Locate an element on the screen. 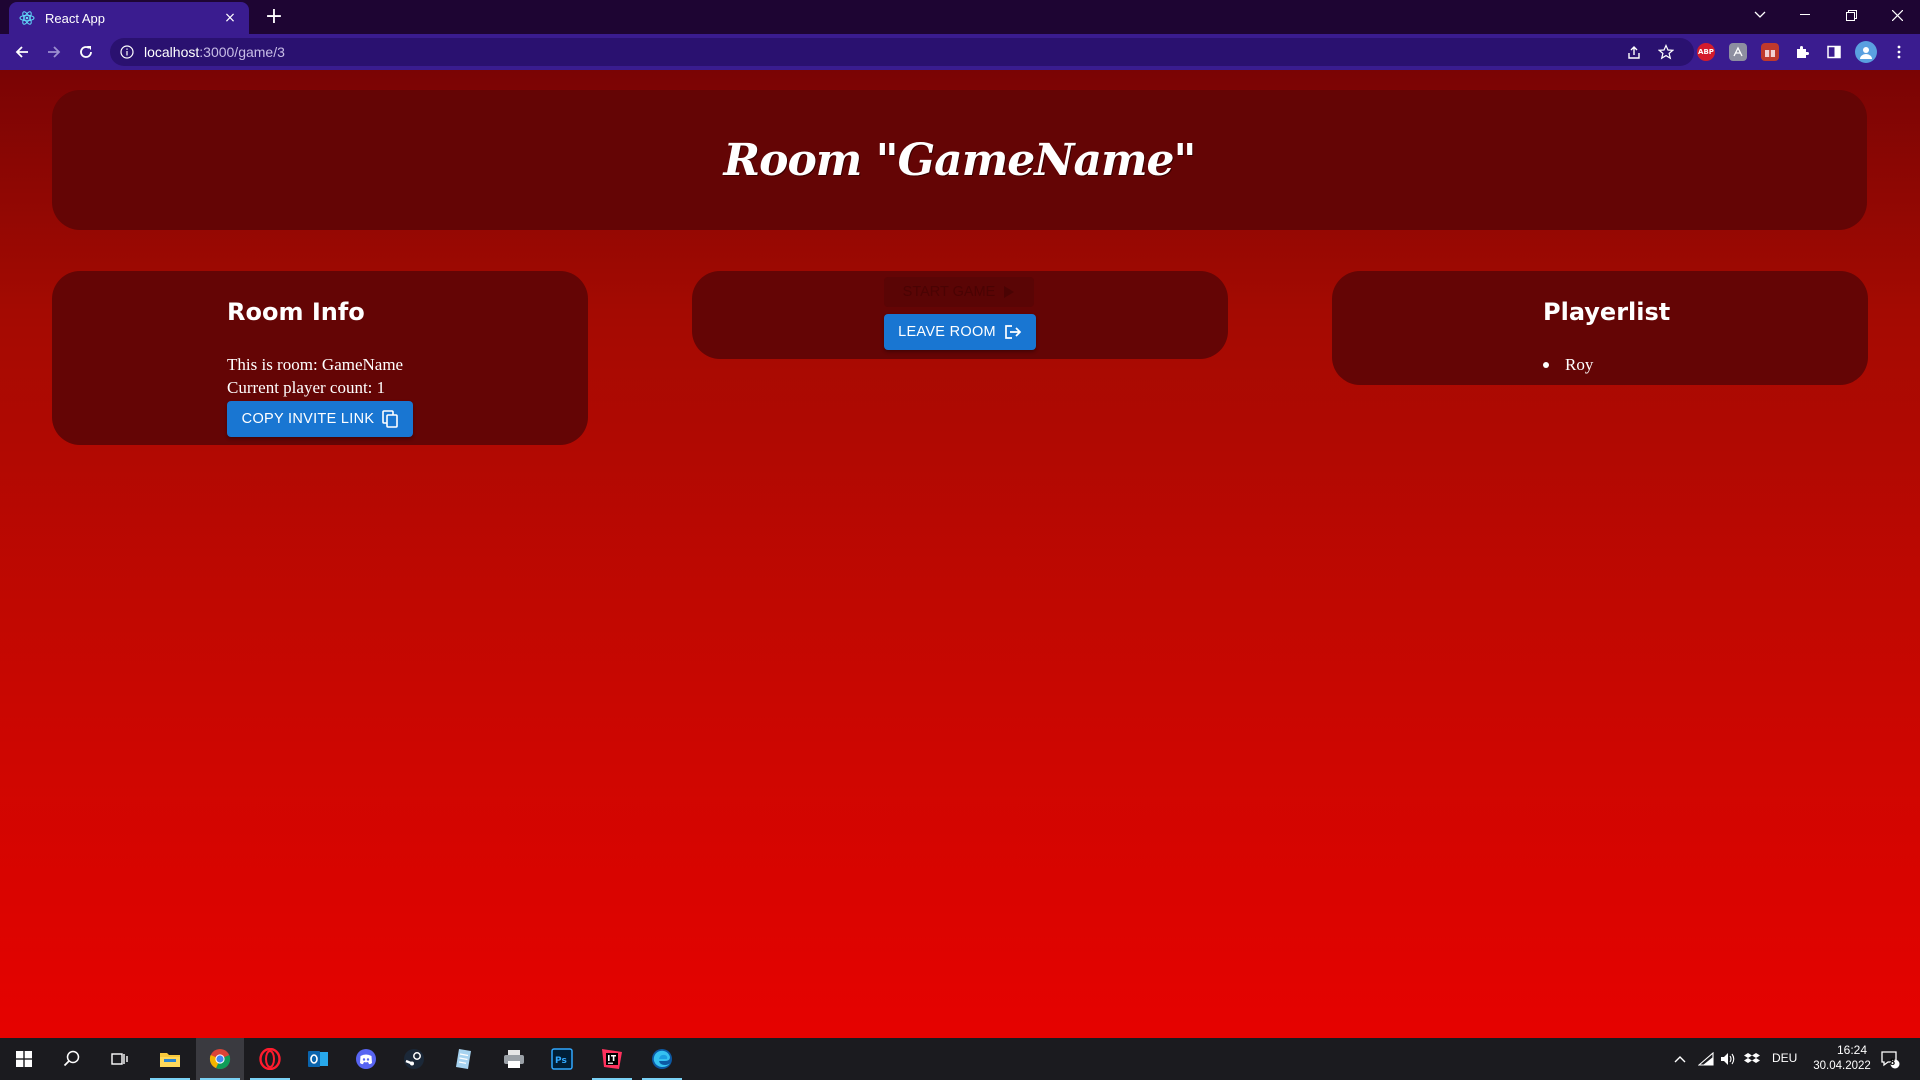  intellij-icon is located at coordinates (612, 1059).